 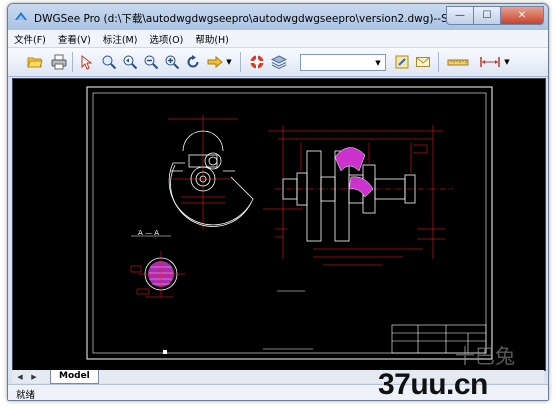 What do you see at coordinates (212, 38) in the screenshot?
I see `menu-help: 帮助(H)` at bounding box center [212, 38].